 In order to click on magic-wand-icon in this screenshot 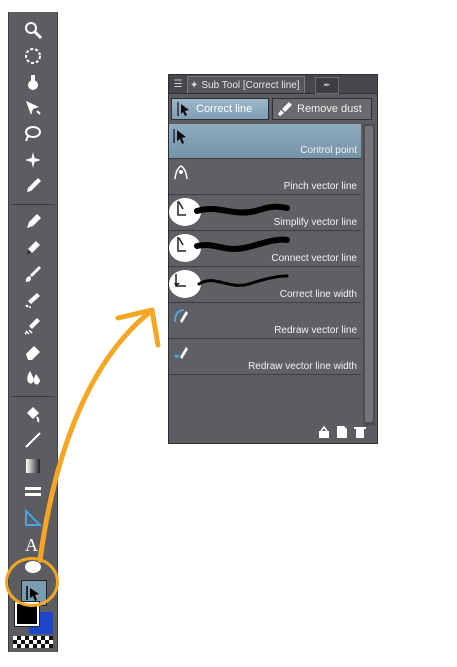, I will do `click(33, 160)`.